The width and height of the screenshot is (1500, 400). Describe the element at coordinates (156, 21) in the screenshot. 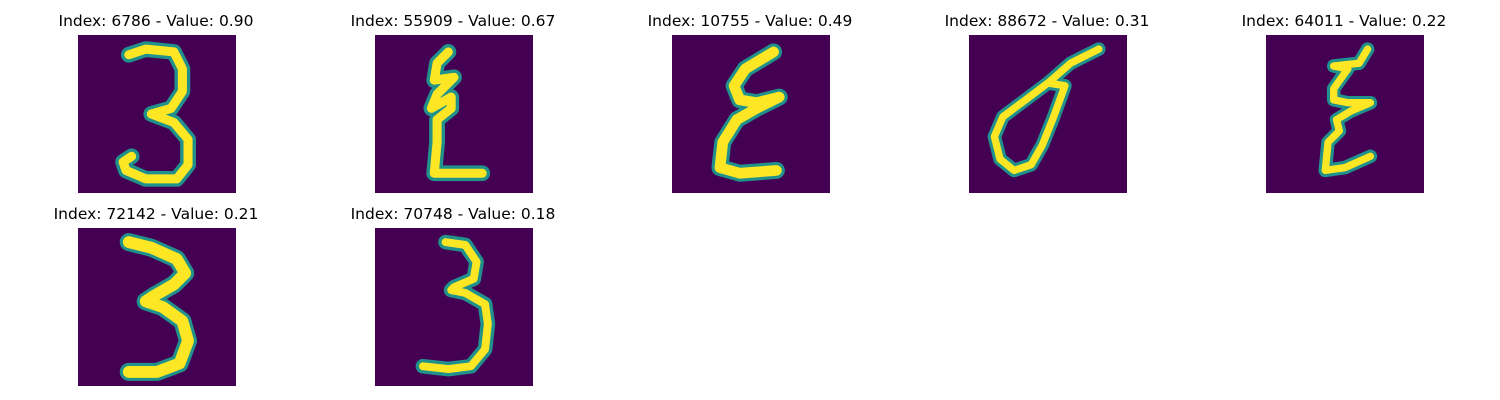

I see `panel-title: Index: 6786 - Value: 0.90` at that location.